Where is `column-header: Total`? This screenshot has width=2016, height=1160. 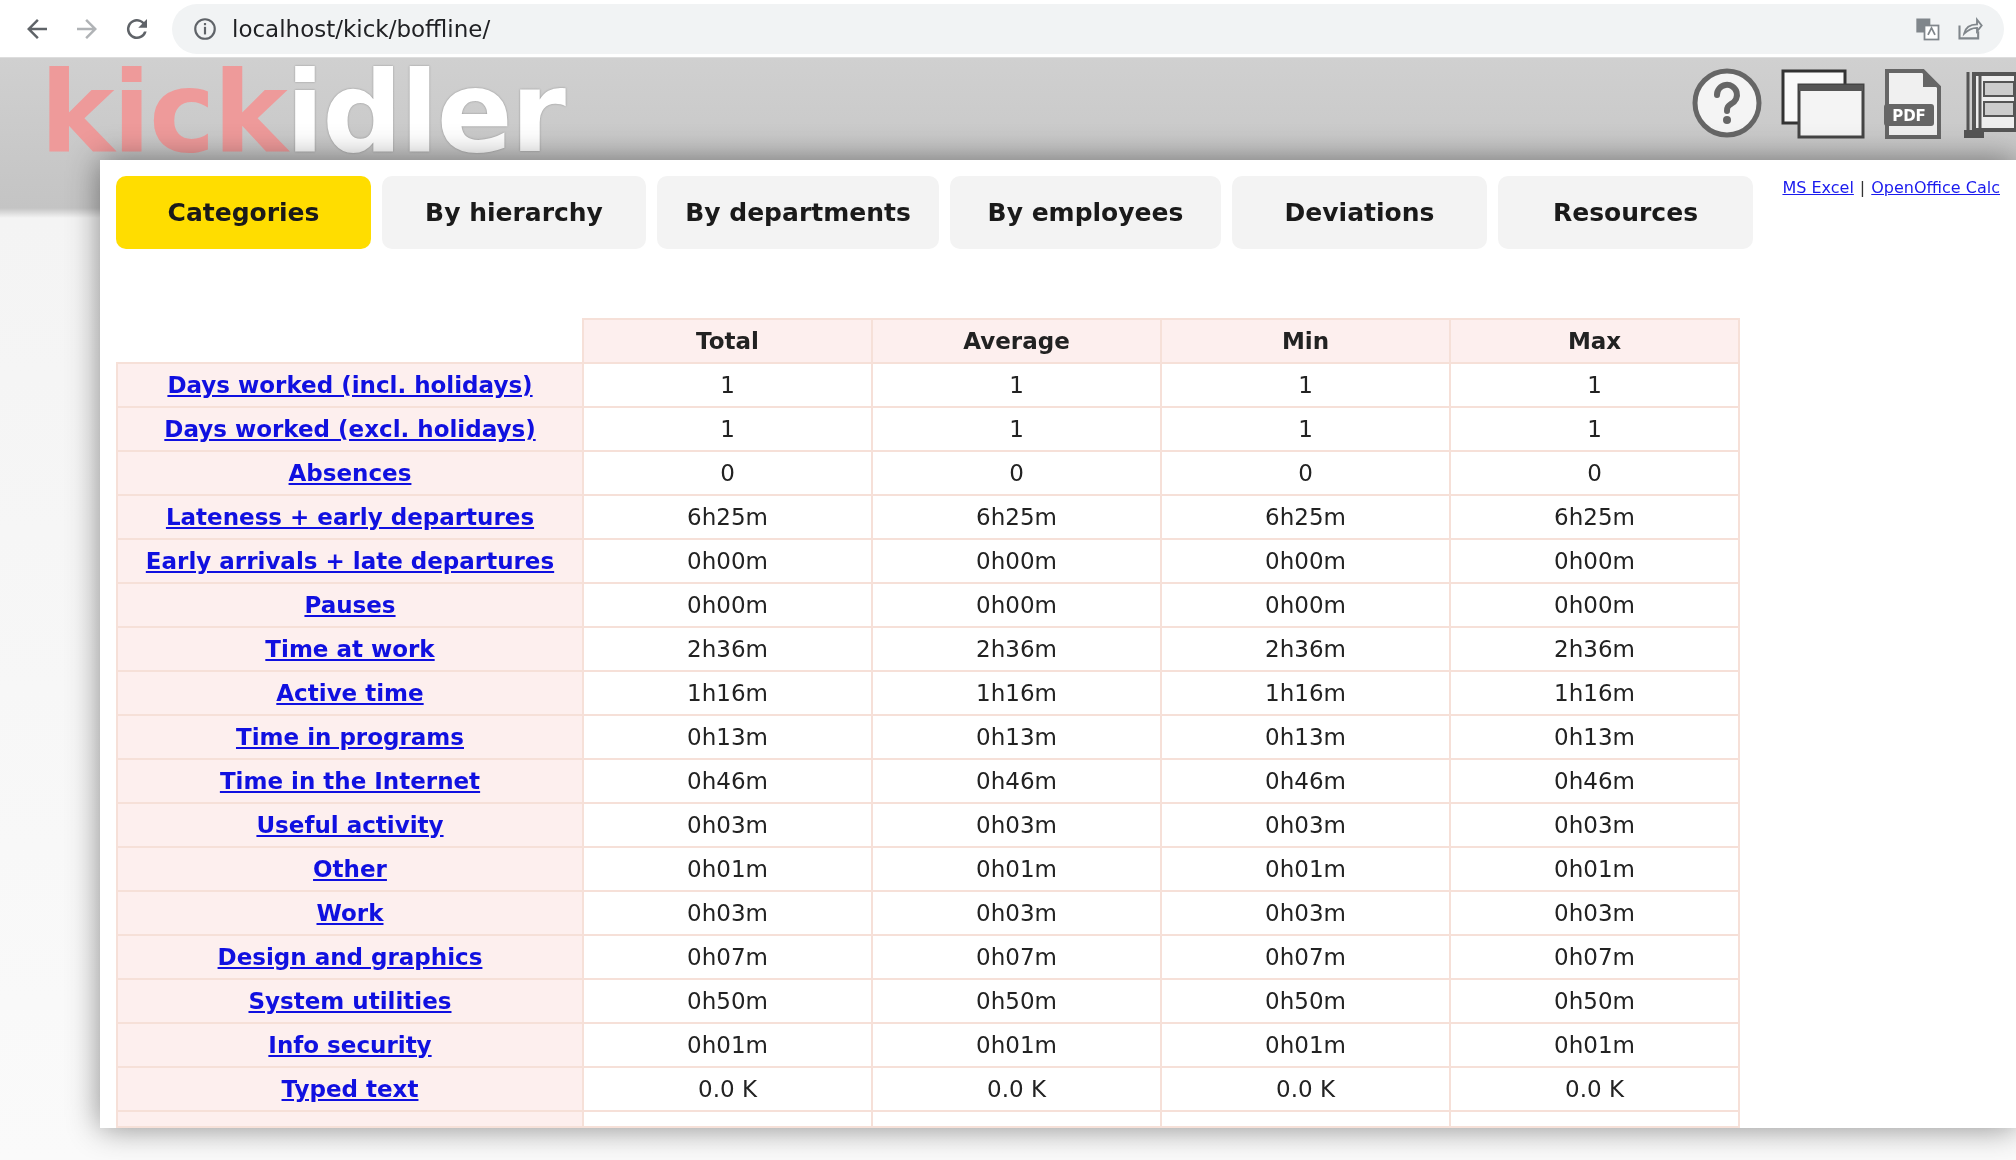 column-header: Total is located at coordinates (727, 341).